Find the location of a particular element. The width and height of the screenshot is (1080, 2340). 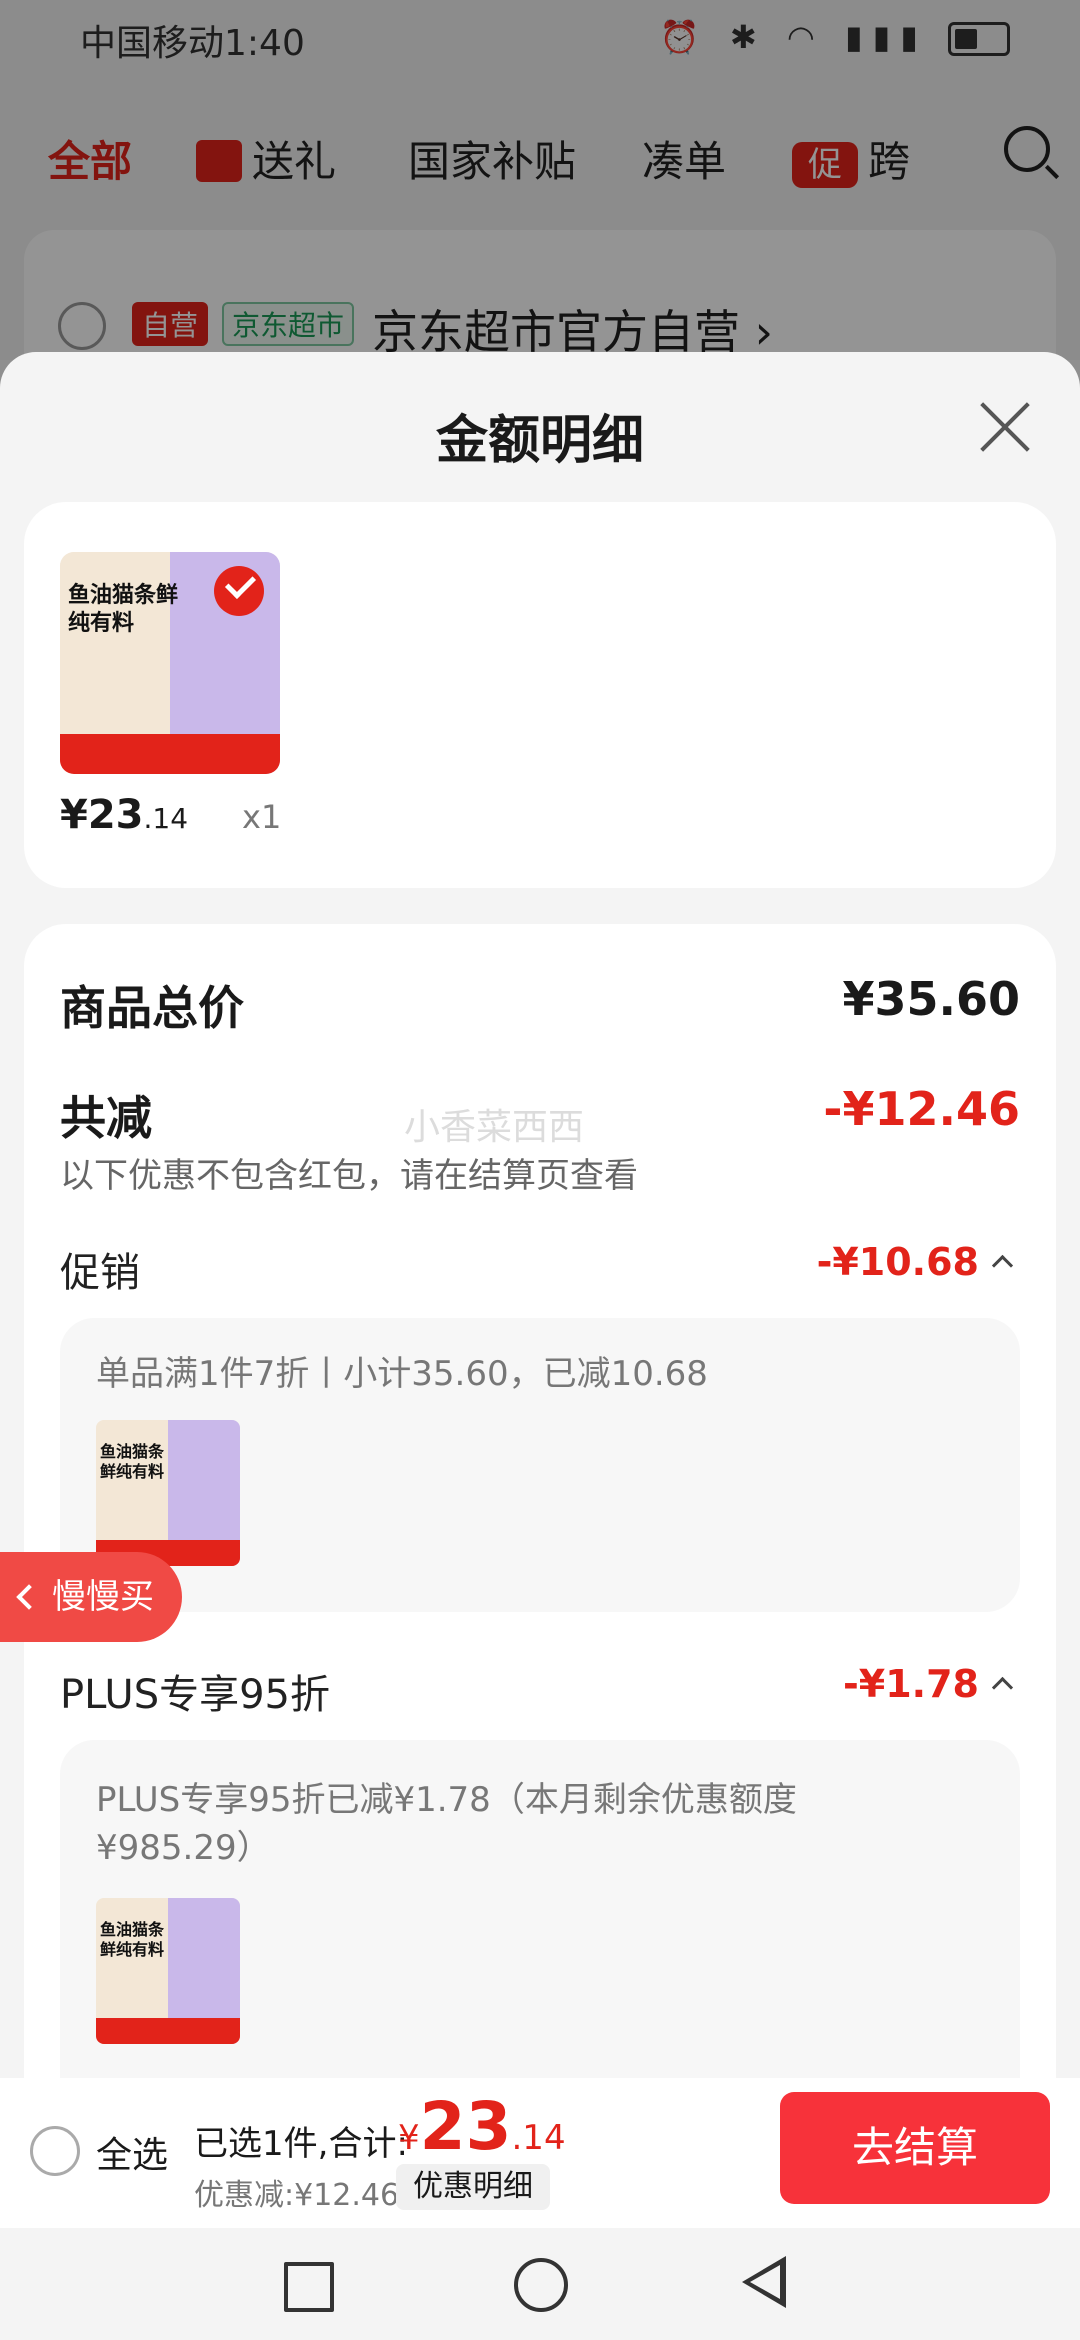

watermark: 小香菜西西 is located at coordinates (494, 1127).